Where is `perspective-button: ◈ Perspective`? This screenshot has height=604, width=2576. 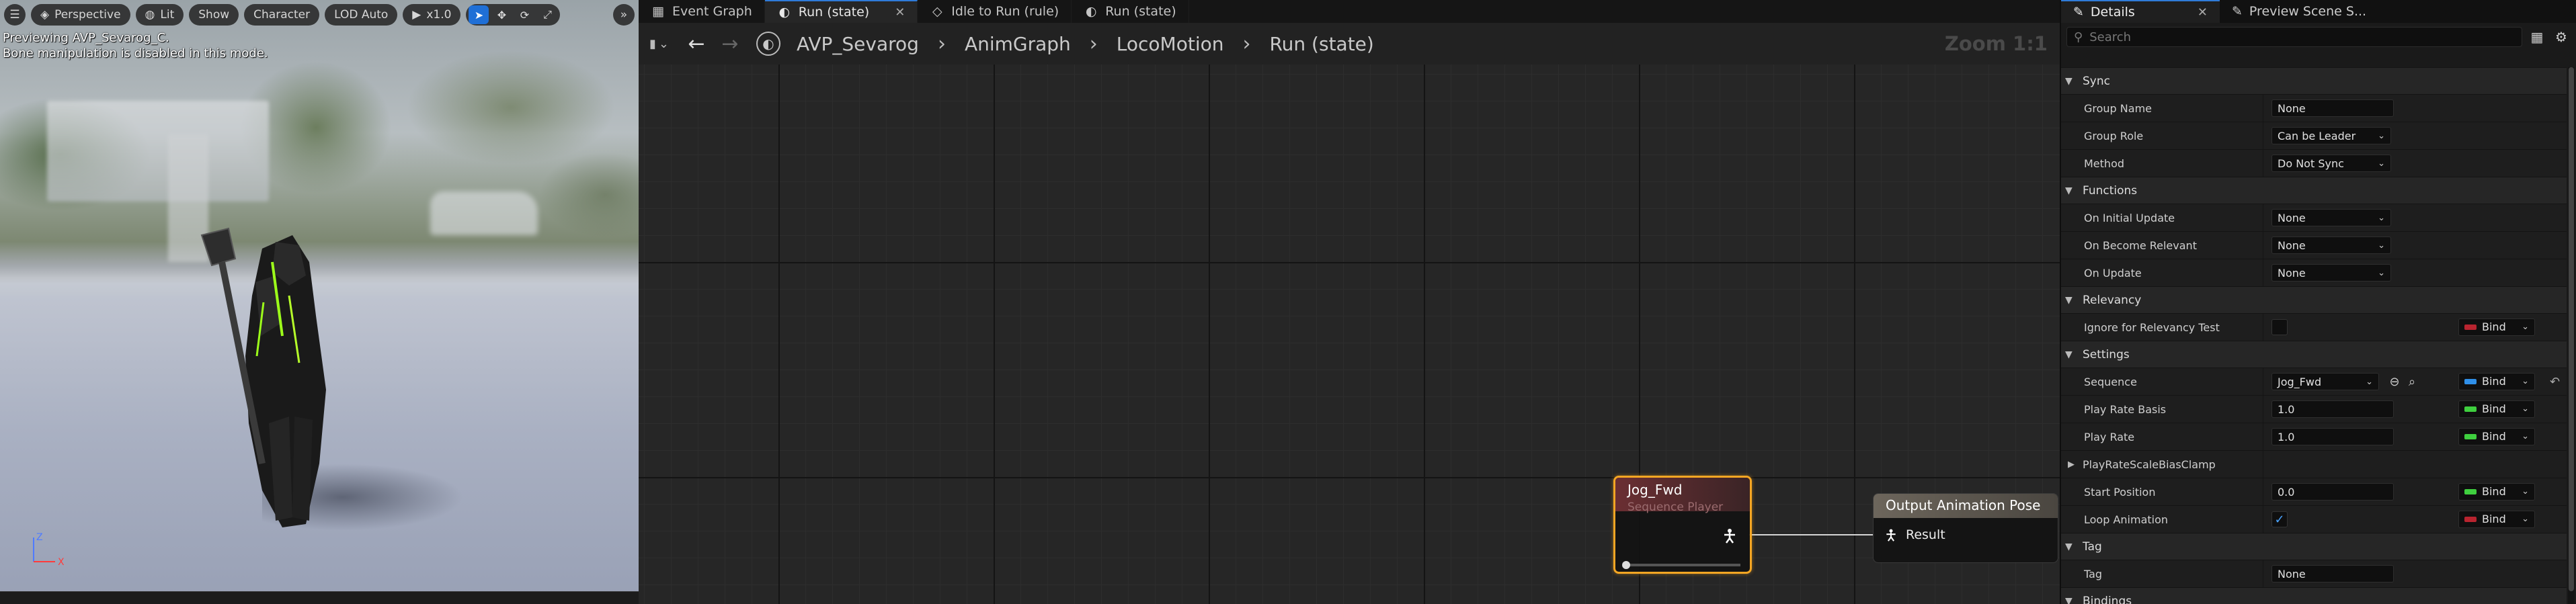 perspective-button: ◈ Perspective is located at coordinates (80, 15).